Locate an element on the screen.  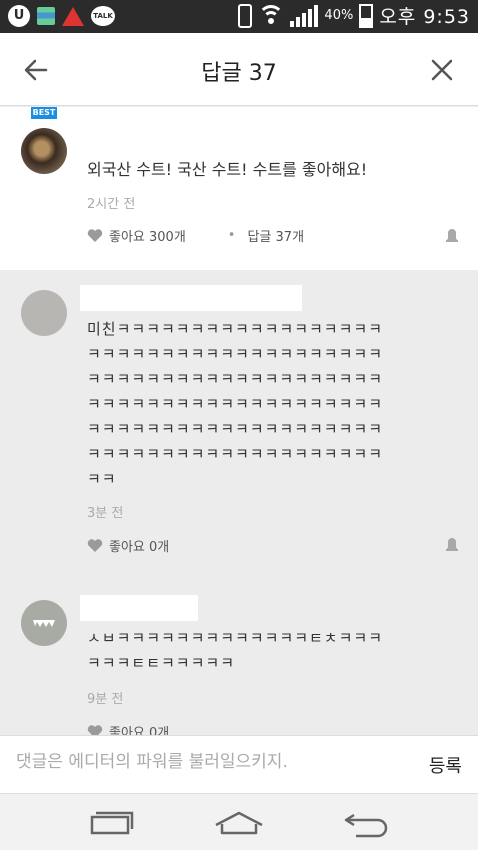
recent-apps-icon is located at coordinates (111, 823).